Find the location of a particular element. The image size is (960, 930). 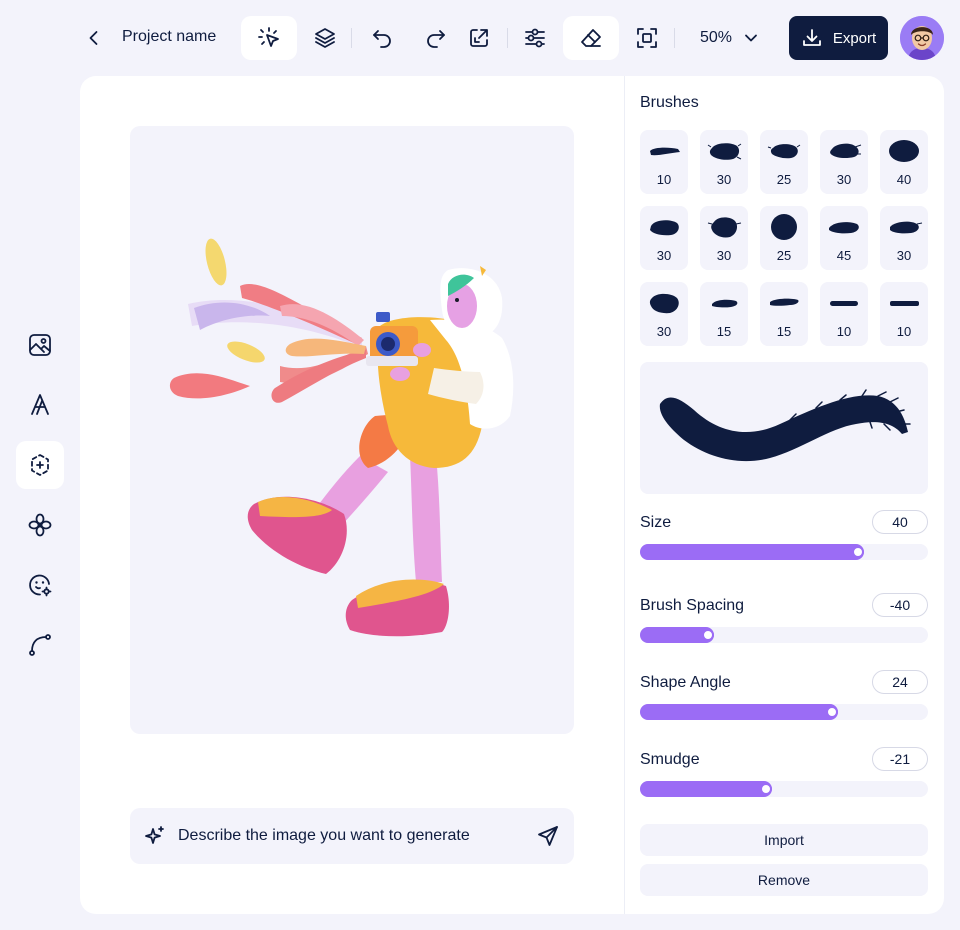

export-button: Export is located at coordinates (838, 38).